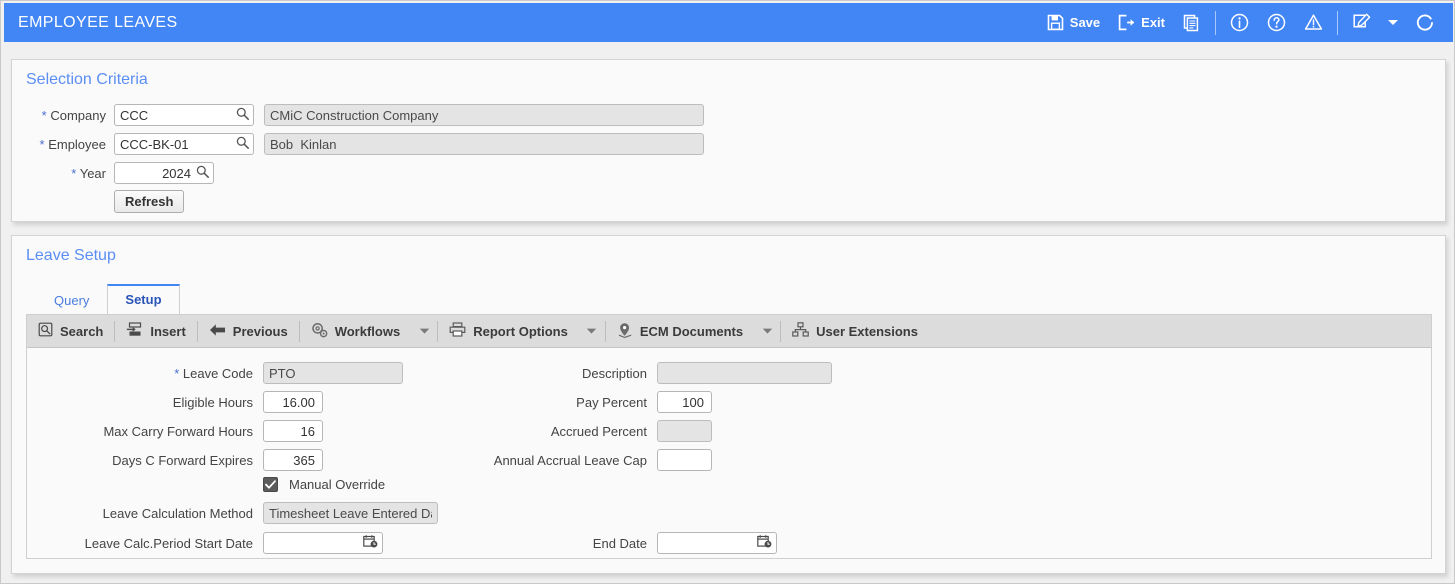  I want to click on year-label: * Year, so click(88, 173).